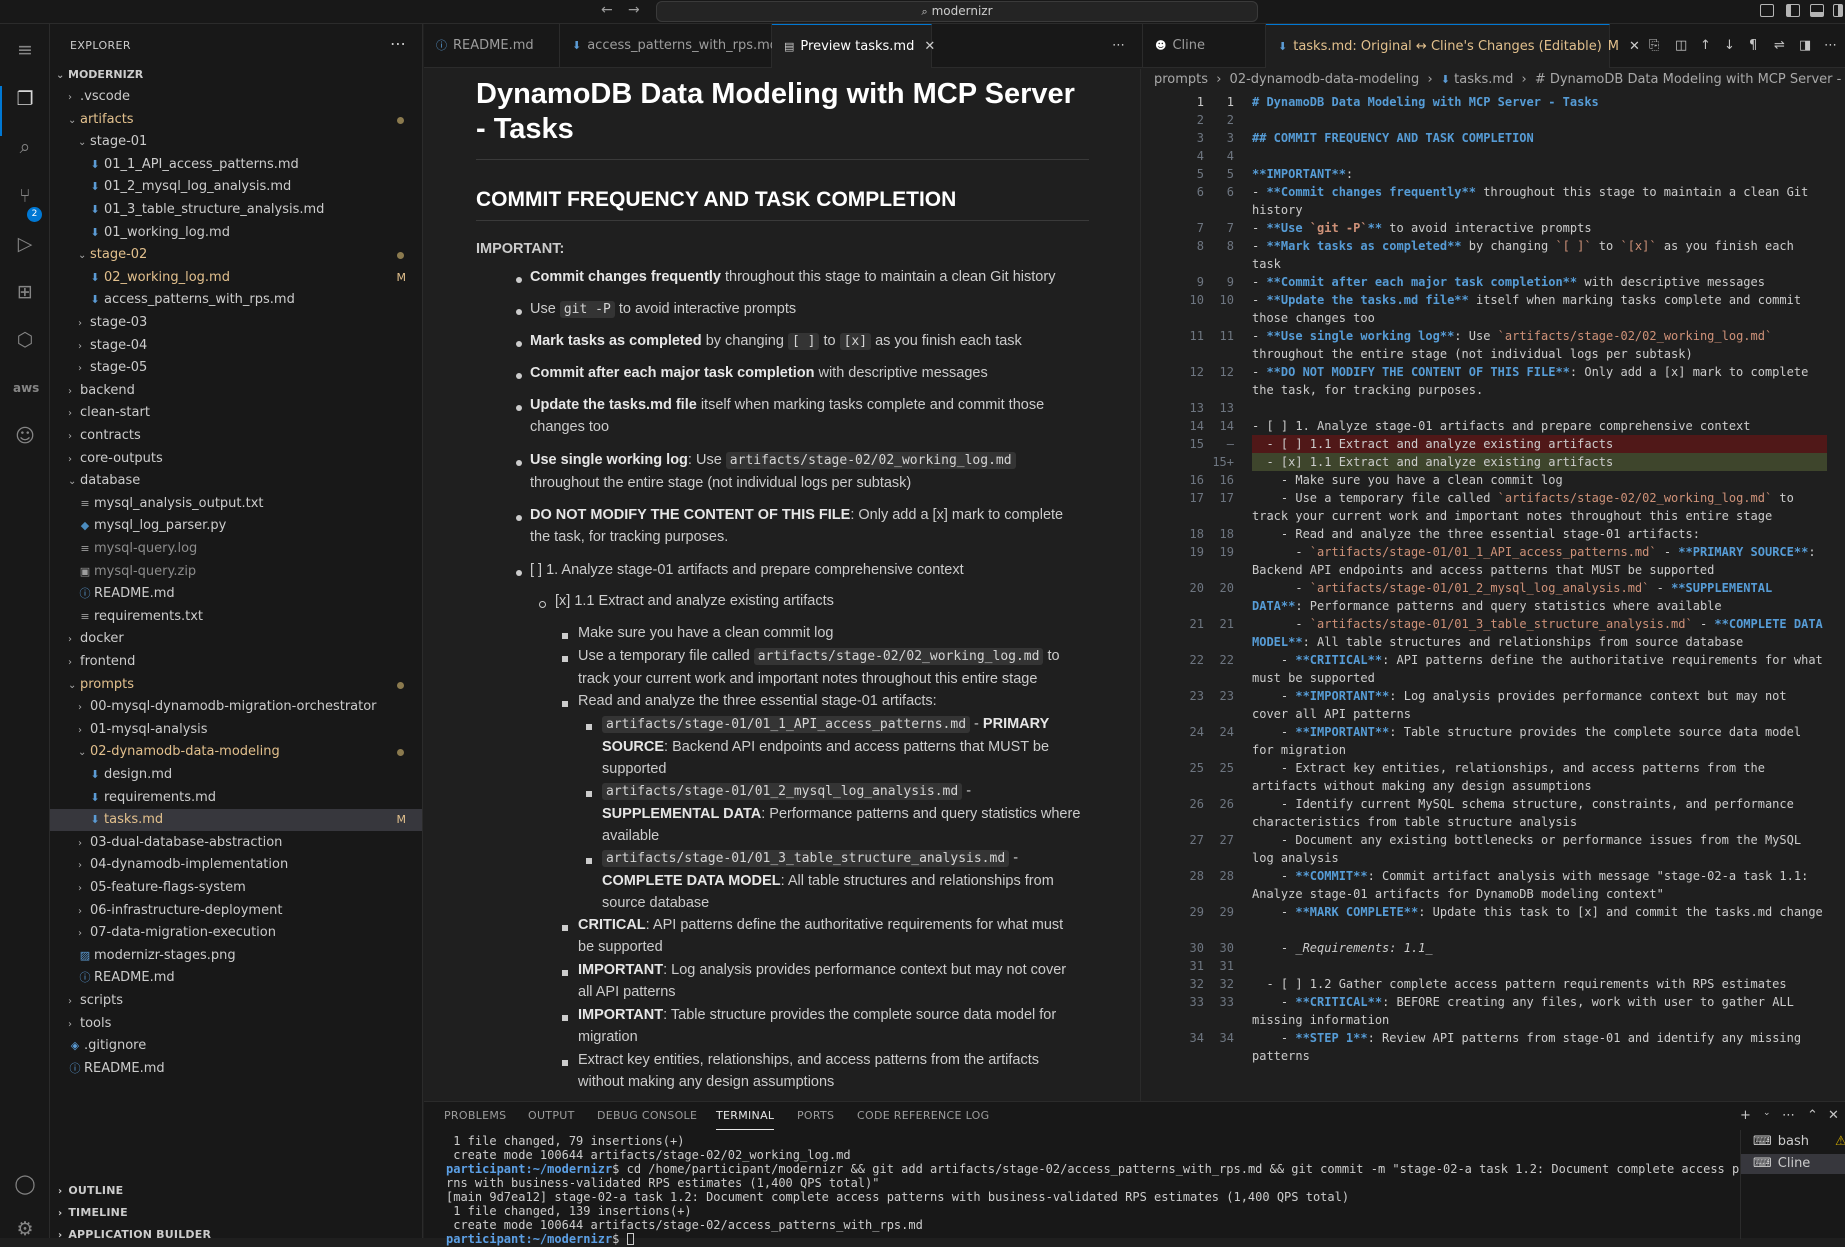 The height and width of the screenshot is (1247, 1845). Describe the element at coordinates (236, 888) in the screenshot. I see `tree-folder: › 05-feature-flags-system` at that location.